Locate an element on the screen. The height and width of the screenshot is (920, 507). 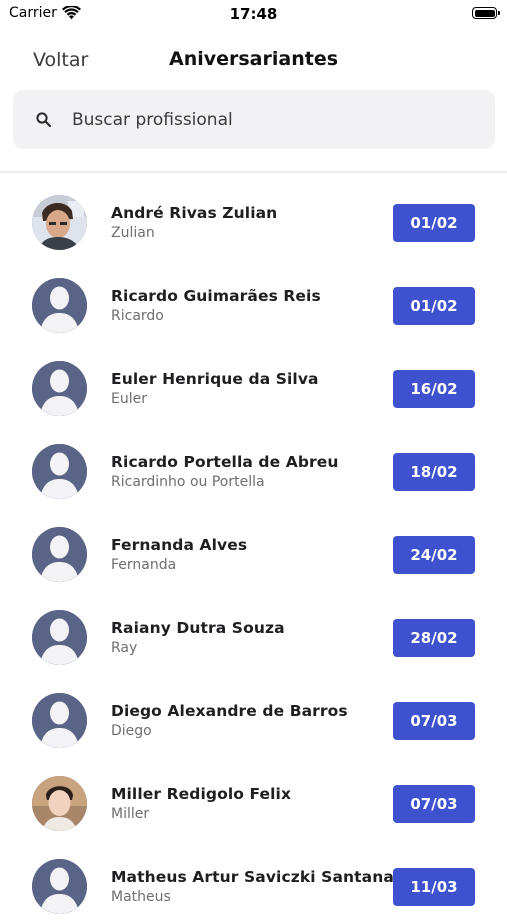
birthday-date-badge: 16/02 is located at coordinates (434, 389).